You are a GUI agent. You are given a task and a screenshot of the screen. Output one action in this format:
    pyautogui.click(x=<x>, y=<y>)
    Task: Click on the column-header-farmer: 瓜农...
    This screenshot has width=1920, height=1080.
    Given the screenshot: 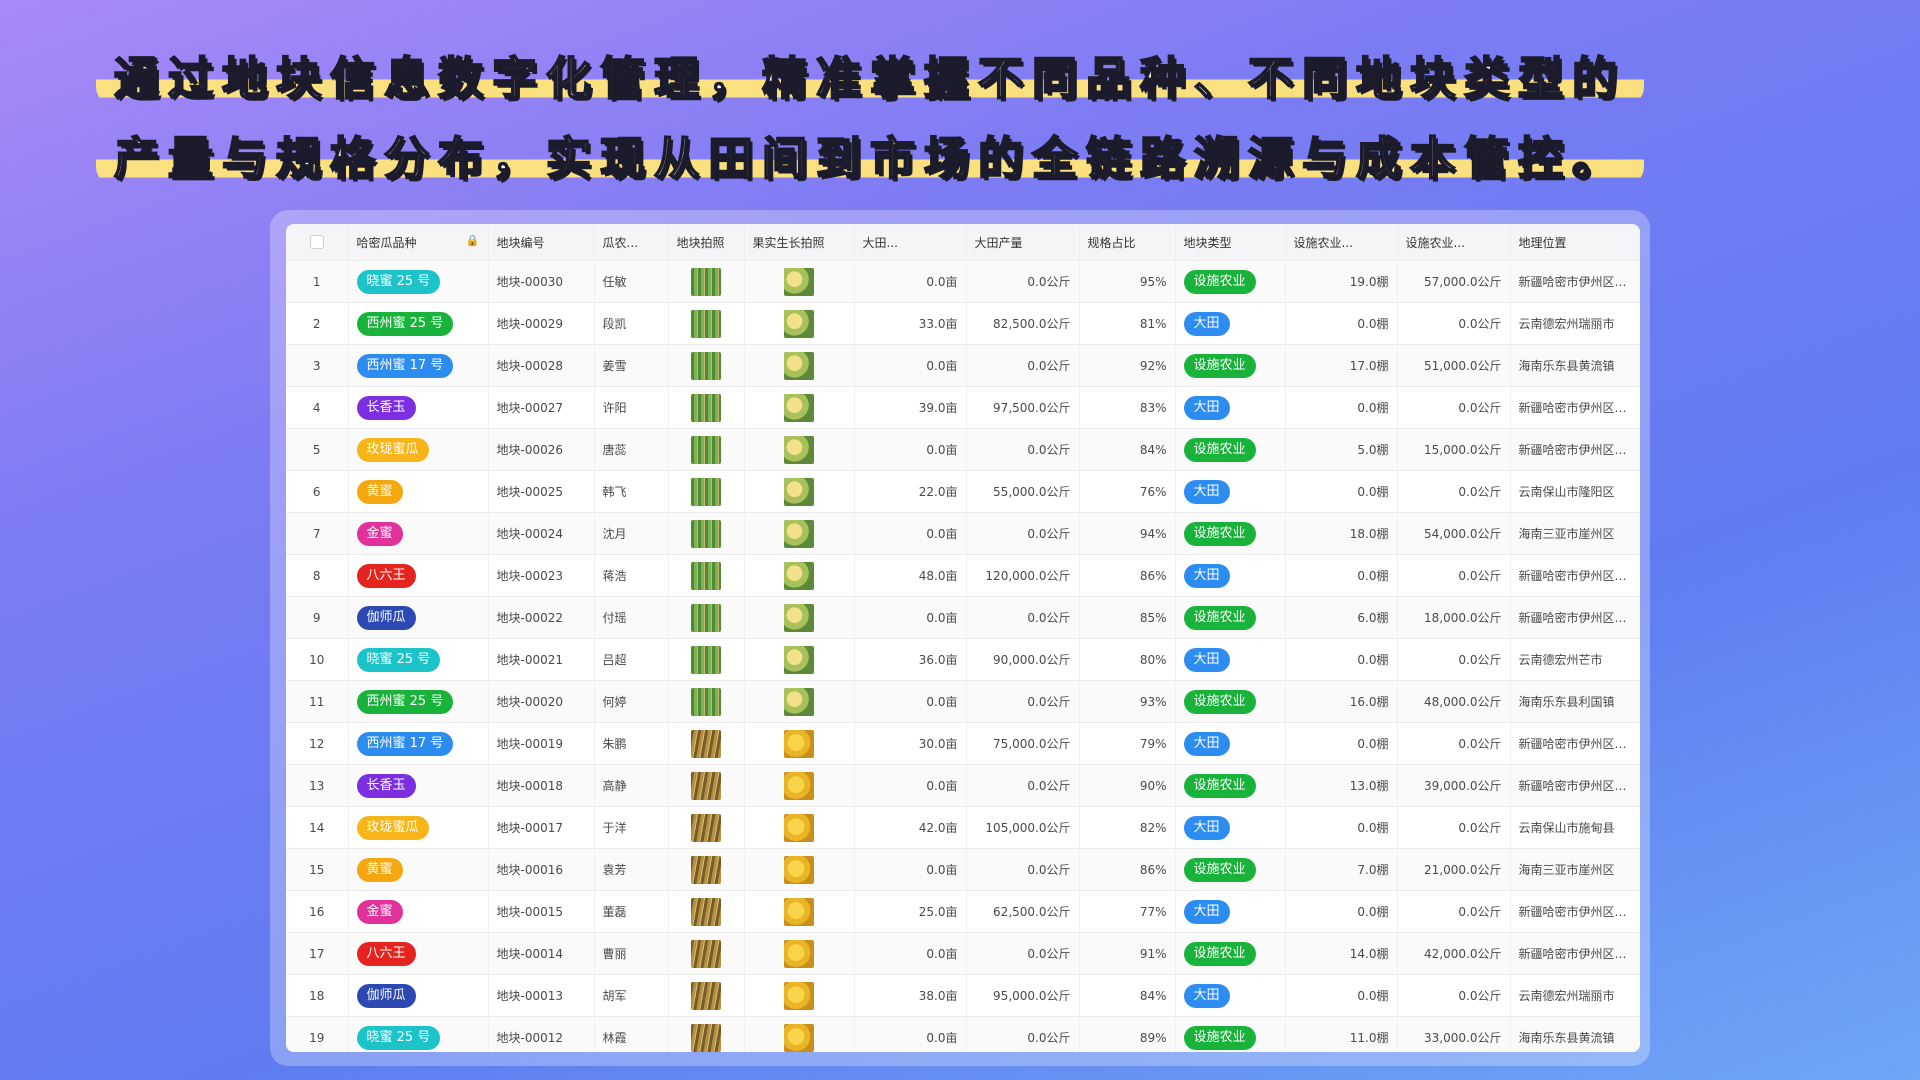 What is the action you would take?
    pyautogui.click(x=631, y=242)
    